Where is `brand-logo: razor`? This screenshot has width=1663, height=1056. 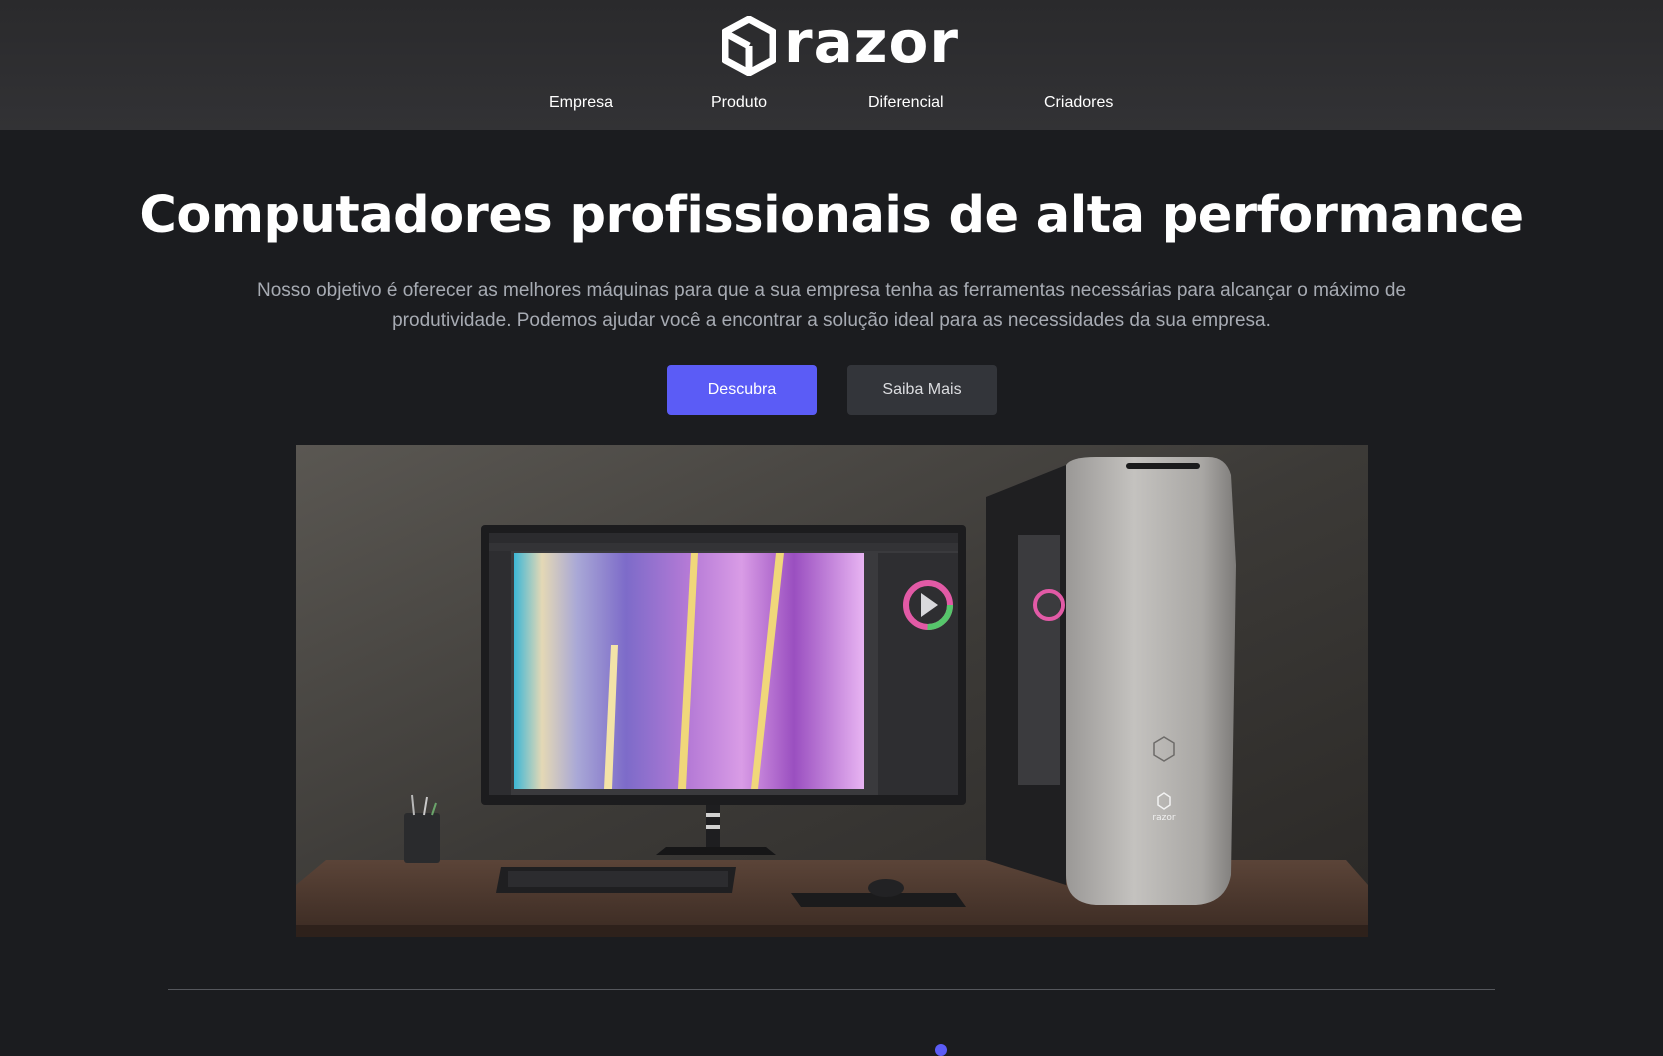 brand-logo: razor is located at coordinates (840, 44).